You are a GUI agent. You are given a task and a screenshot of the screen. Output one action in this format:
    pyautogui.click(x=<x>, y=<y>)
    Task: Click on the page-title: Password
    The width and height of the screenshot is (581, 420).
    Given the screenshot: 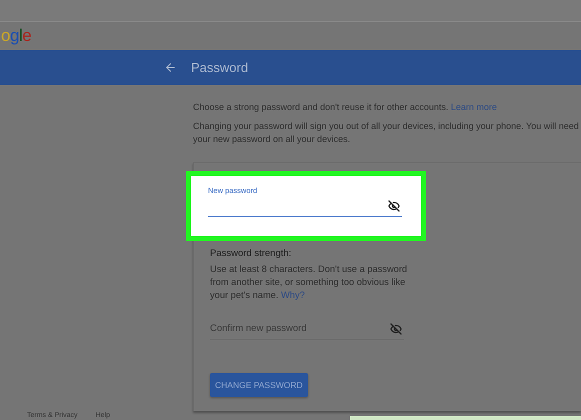 What is the action you would take?
    pyautogui.click(x=219, y=67)
    